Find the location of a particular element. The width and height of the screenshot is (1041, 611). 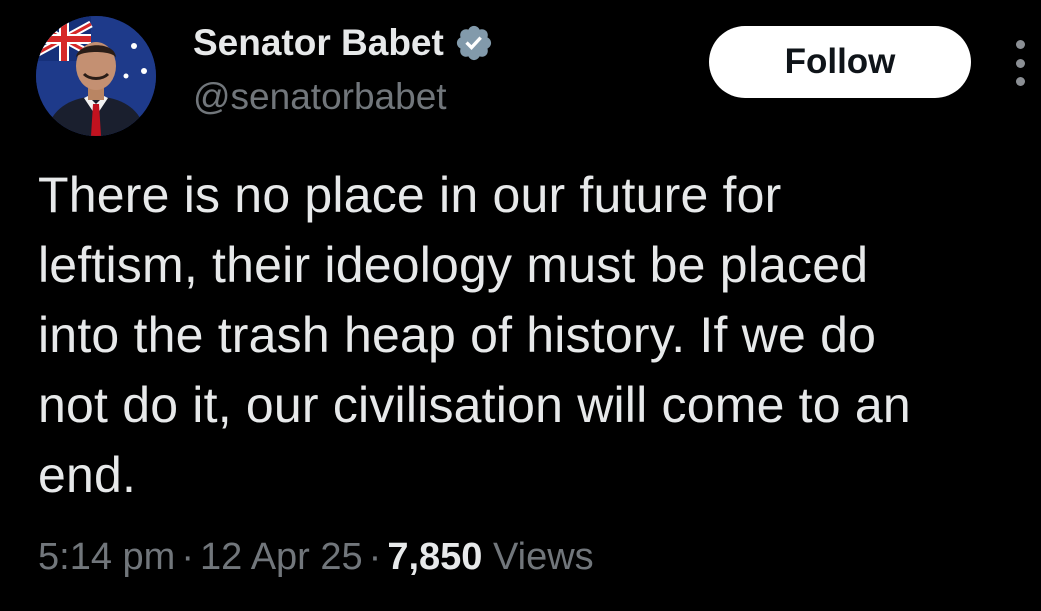

tweet-meta: 5:14 pm · 12 Apr 25 · 7,850 Views is located at coordinates (316, 557).